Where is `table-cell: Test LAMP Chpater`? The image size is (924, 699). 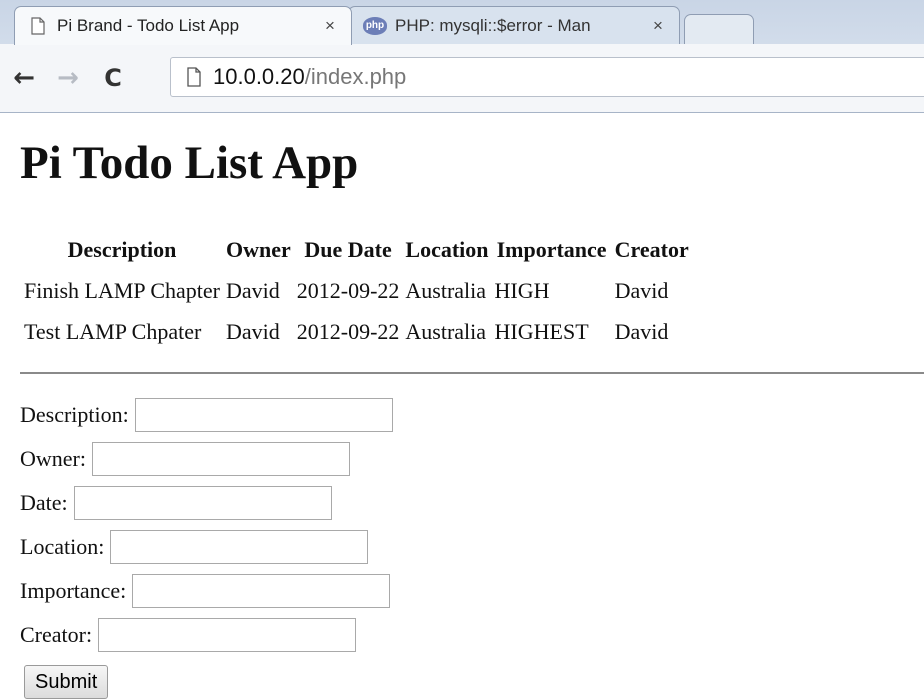
table-cell: Test LAMP Chpater is located at coordinates (113, 331).